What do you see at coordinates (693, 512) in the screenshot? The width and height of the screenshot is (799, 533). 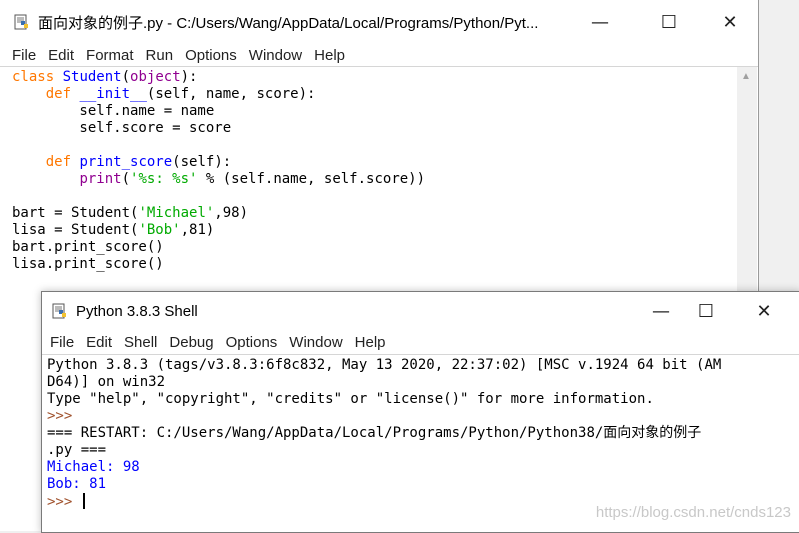 I see `watermark: https://blog.csdn.net/cnds123` at bounding box center [693, 512].